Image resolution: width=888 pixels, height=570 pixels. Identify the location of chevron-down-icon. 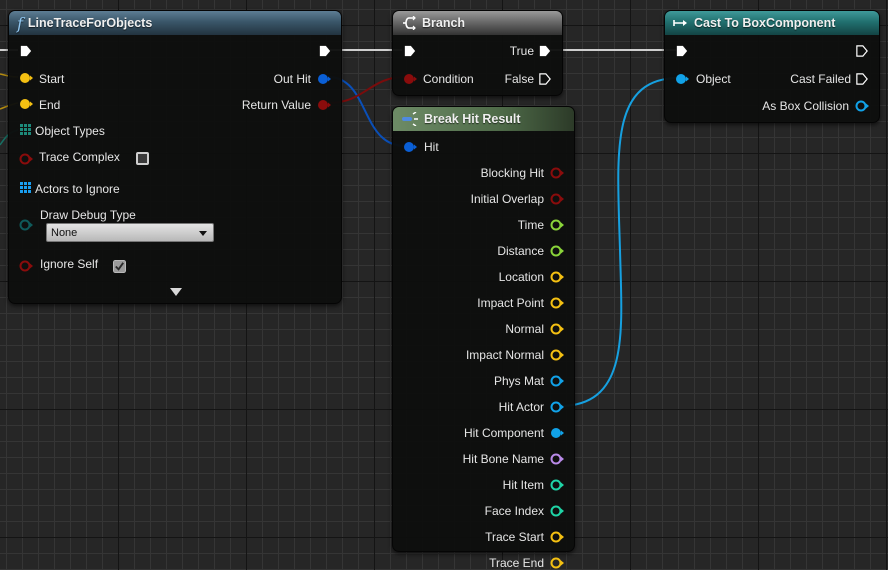
(203, 233).